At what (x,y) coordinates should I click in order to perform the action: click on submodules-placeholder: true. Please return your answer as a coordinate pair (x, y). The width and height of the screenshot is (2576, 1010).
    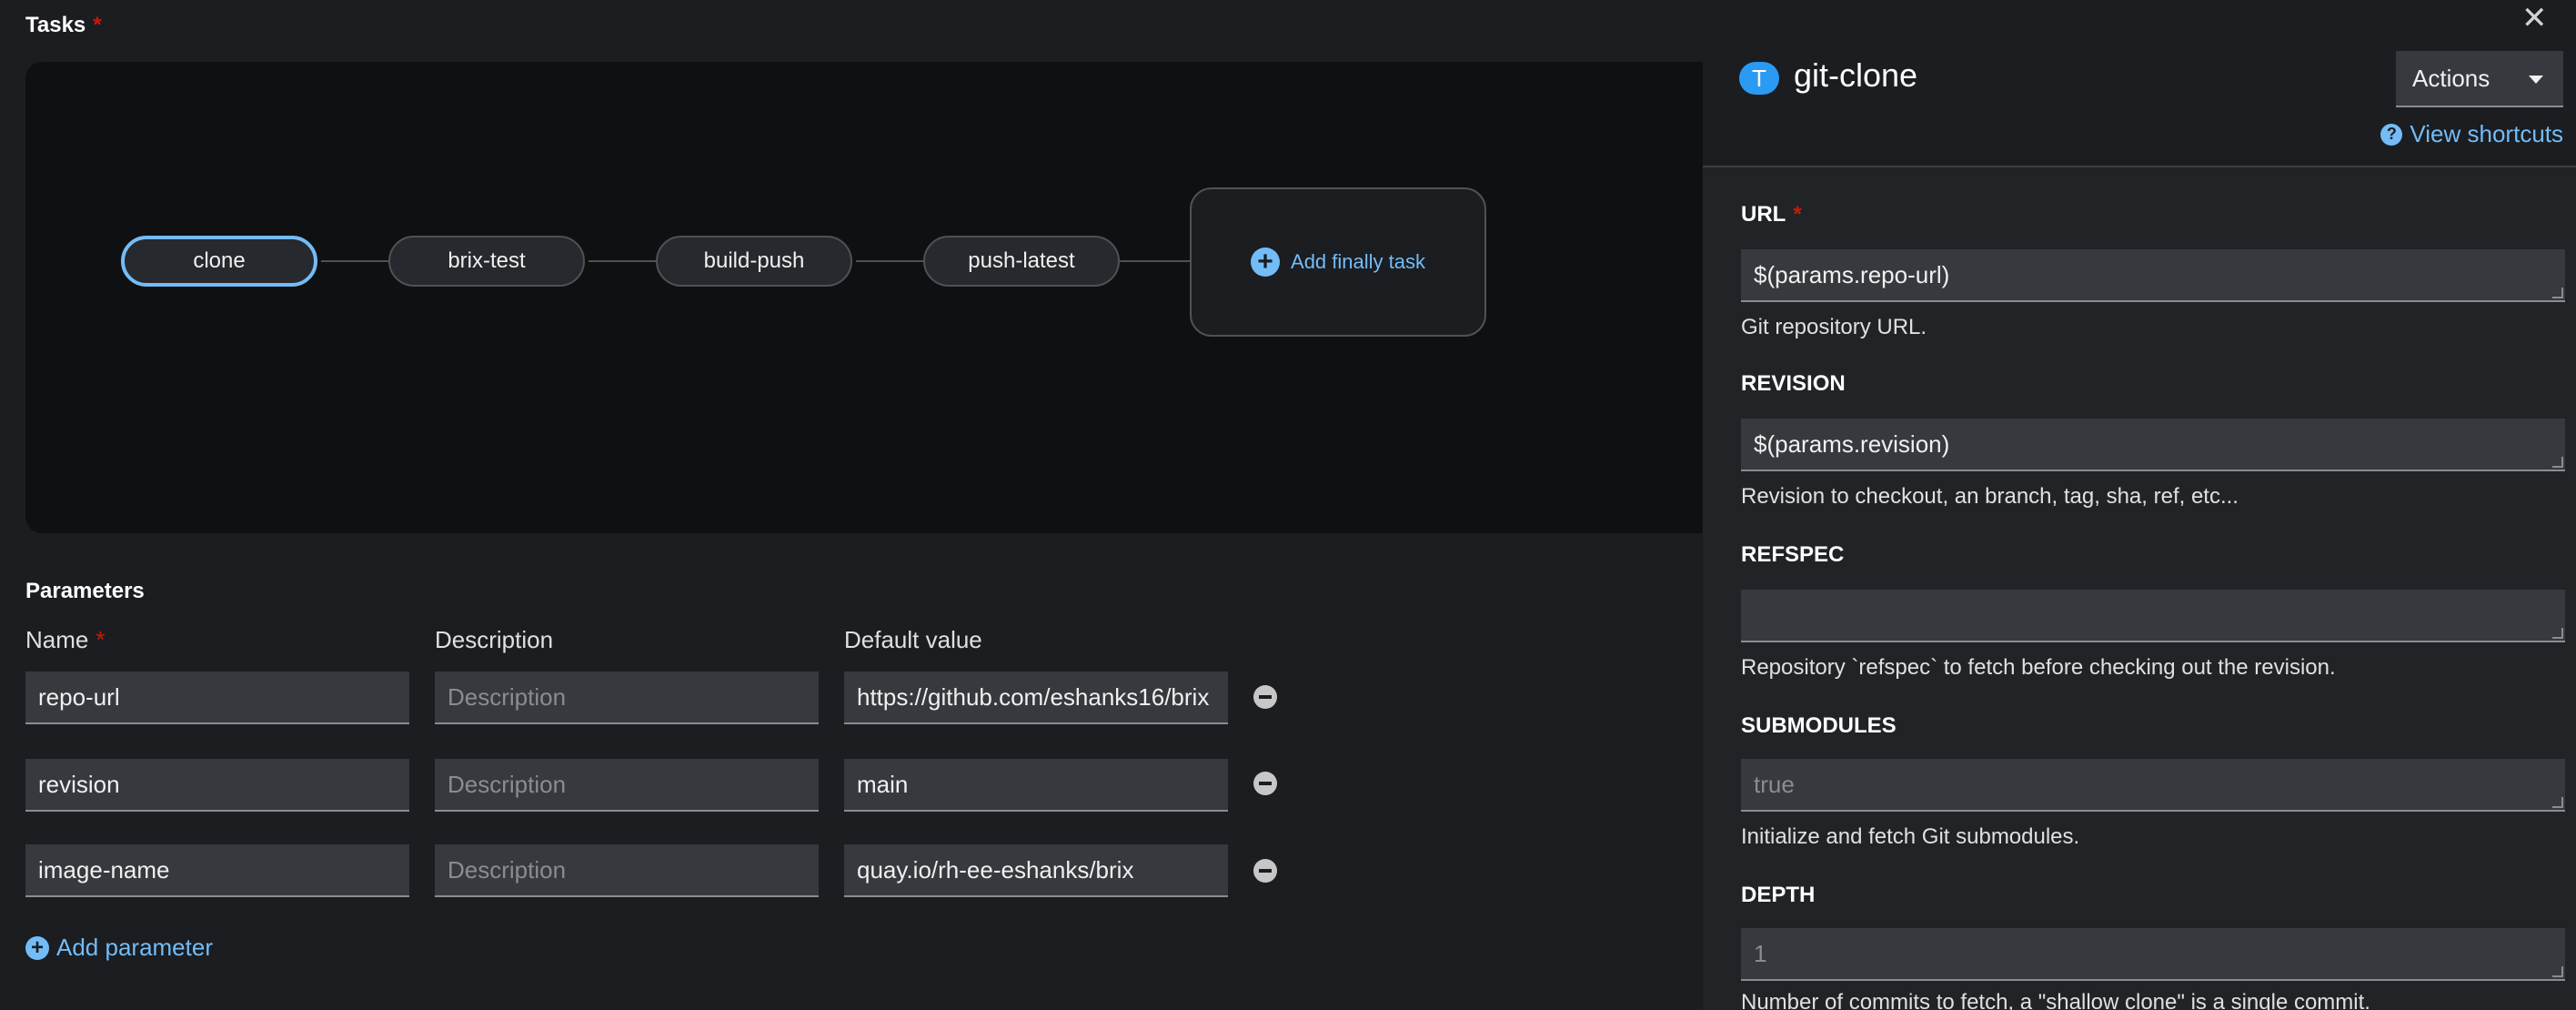
    Looking at the image, I should click on (1774, 784).